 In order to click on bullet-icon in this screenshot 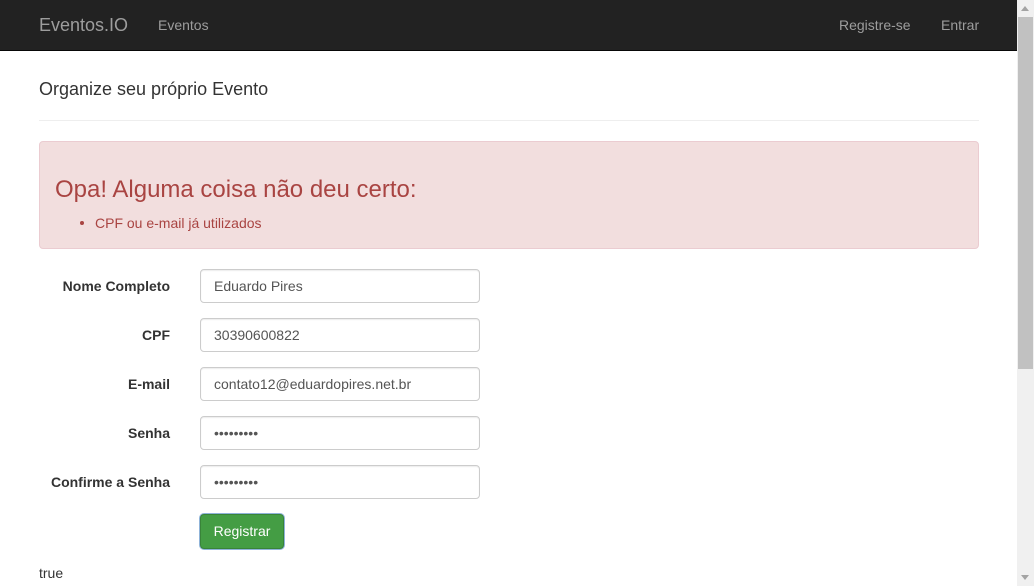, I will do `click(82, 223)`.